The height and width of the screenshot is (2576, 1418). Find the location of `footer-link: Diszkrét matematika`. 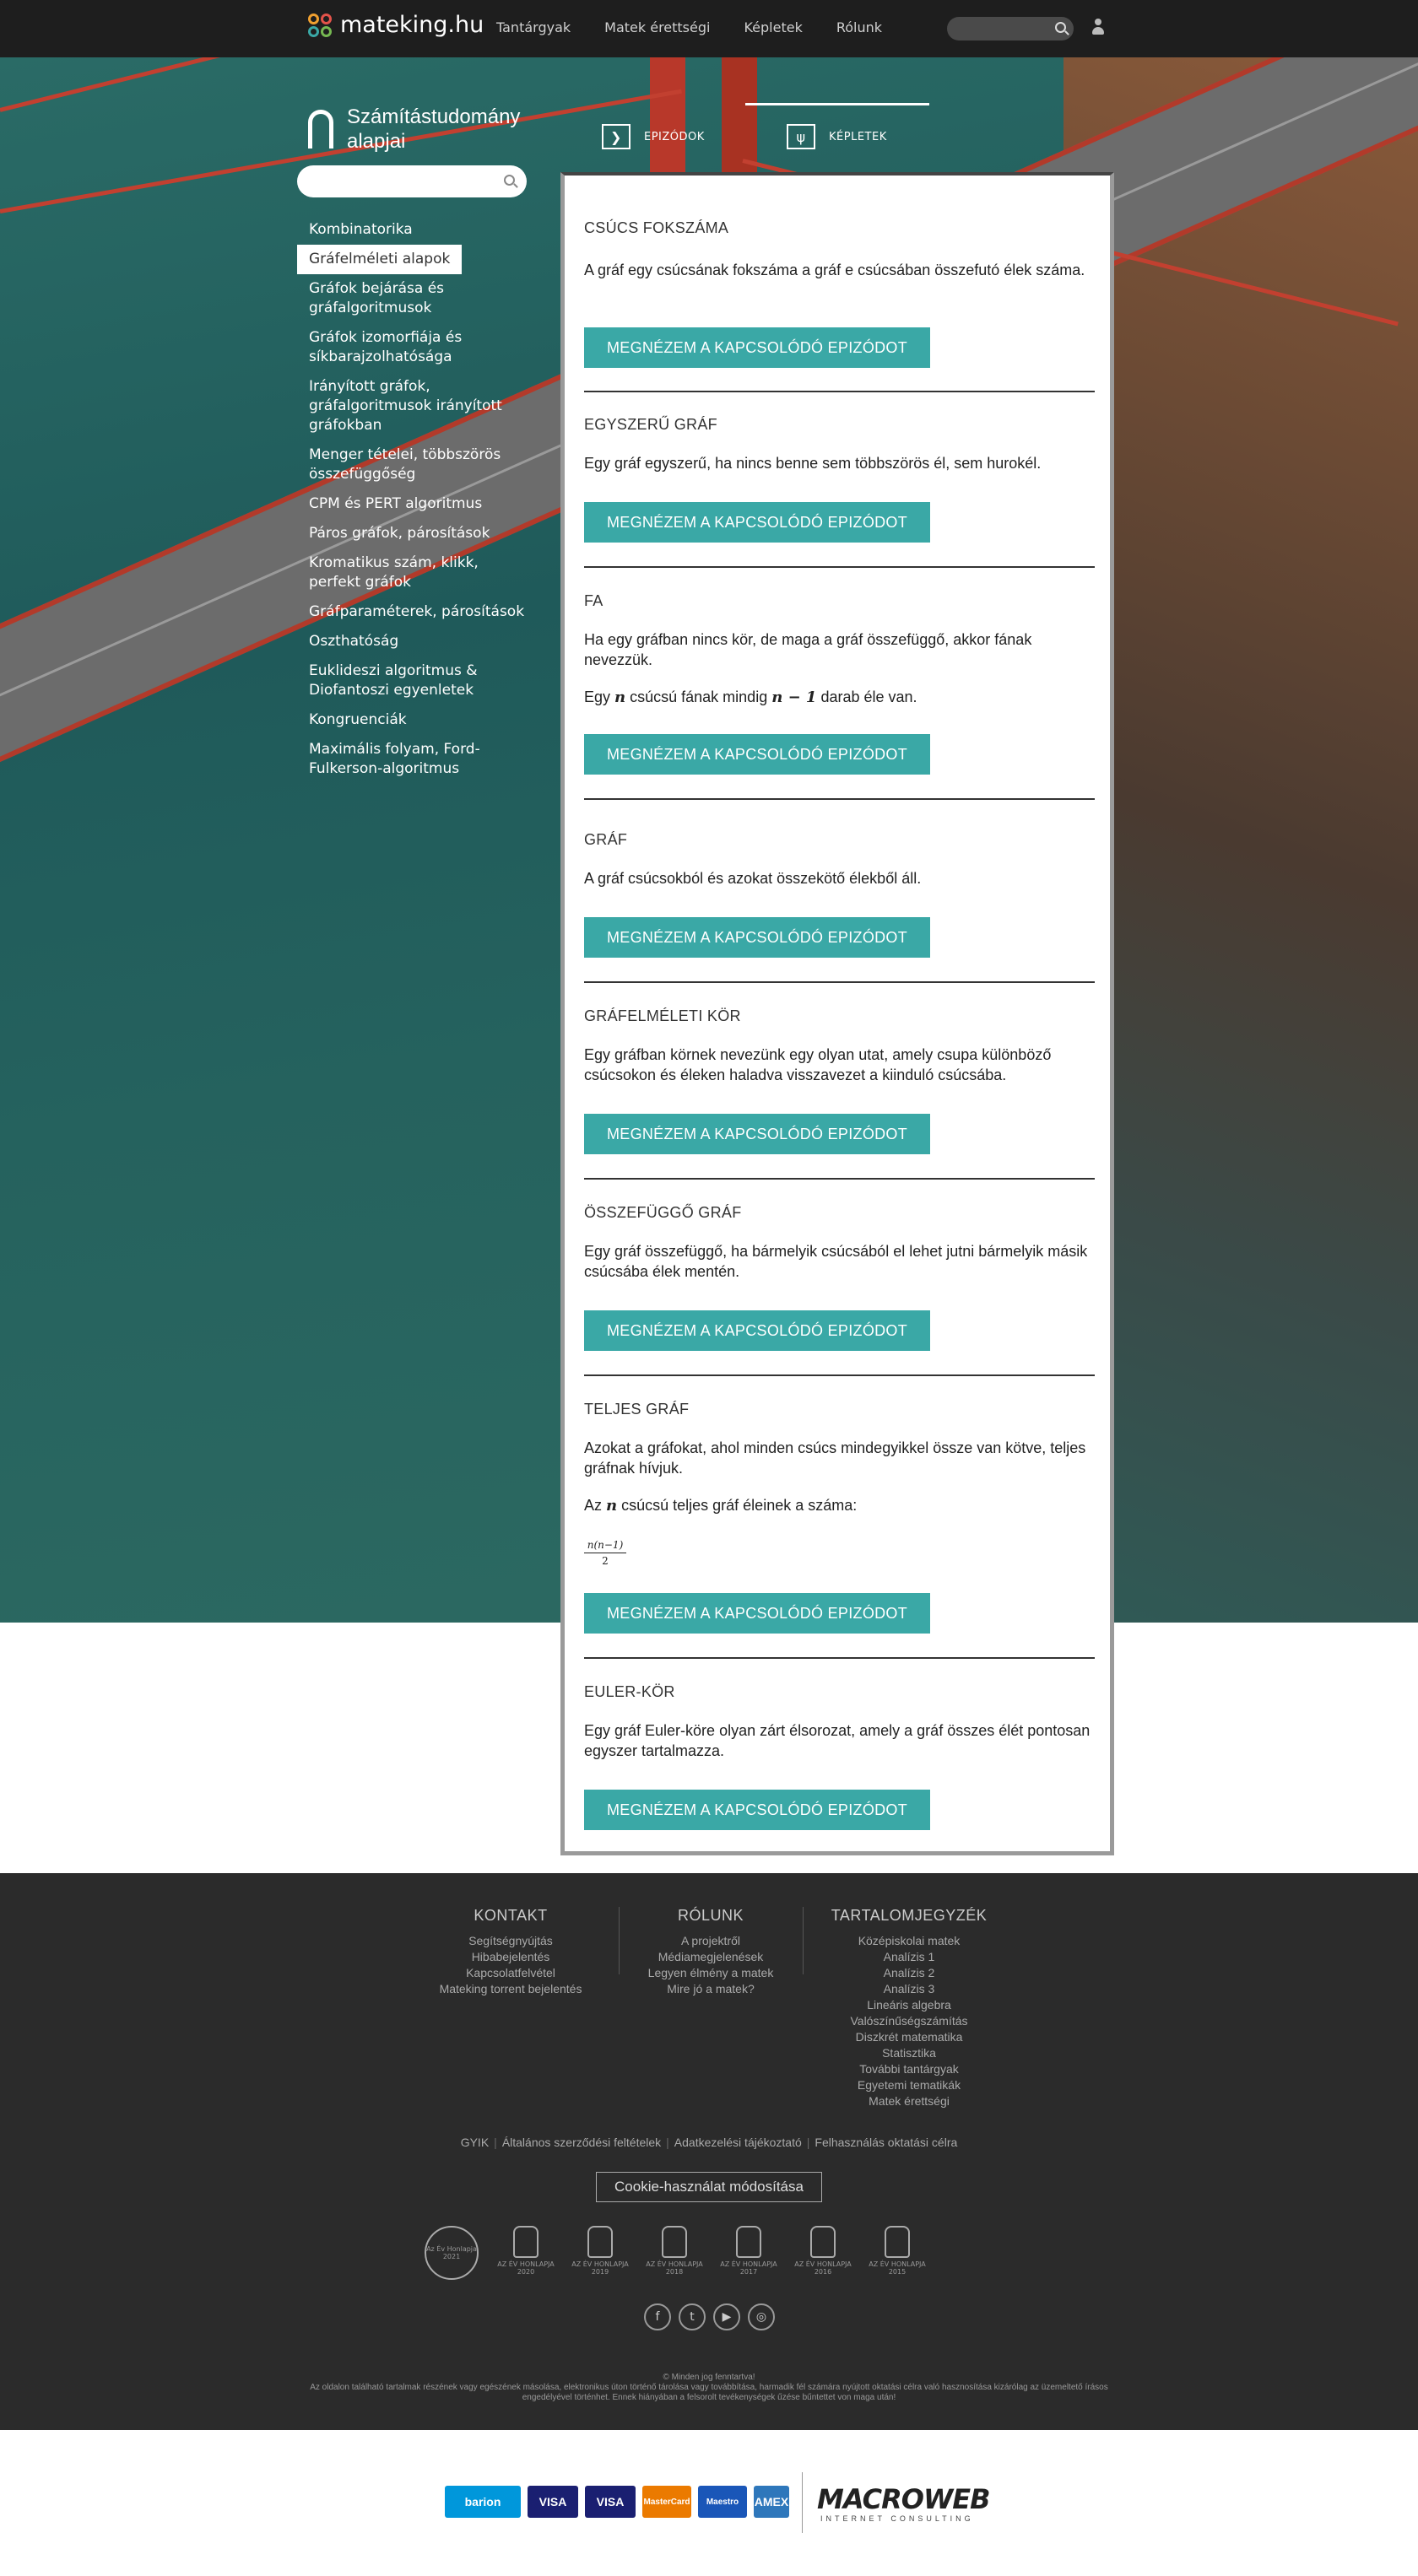

footer-link: Diszkrét matematika is located at coordinates (909, 2037).